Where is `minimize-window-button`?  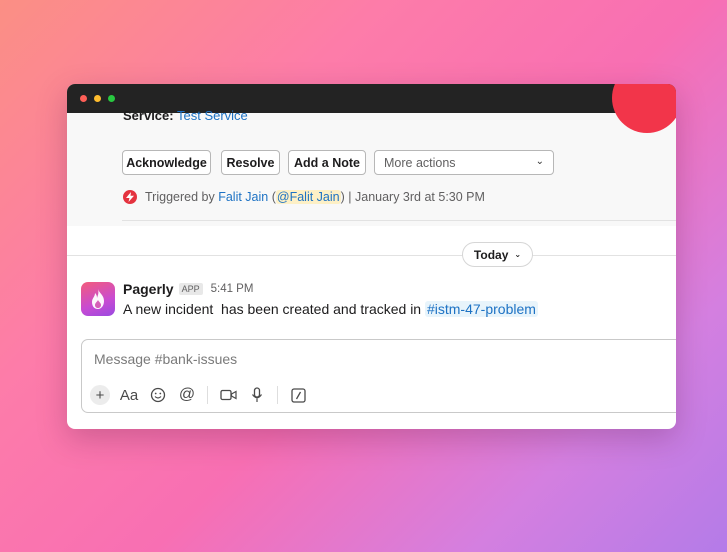 minimize-window-button is located at coordinates (97, 98).